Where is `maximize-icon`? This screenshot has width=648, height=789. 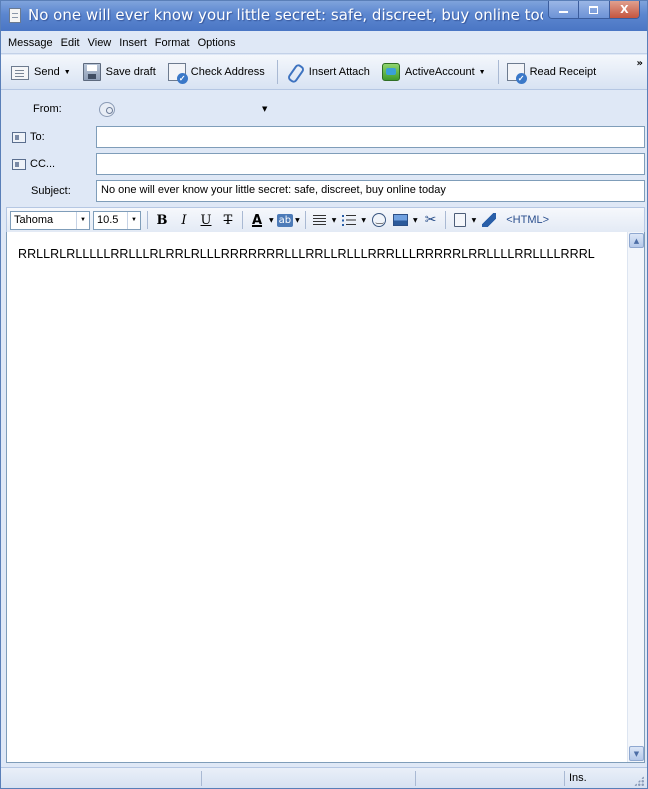 maximize-icon is located at coordinates (594, 9).